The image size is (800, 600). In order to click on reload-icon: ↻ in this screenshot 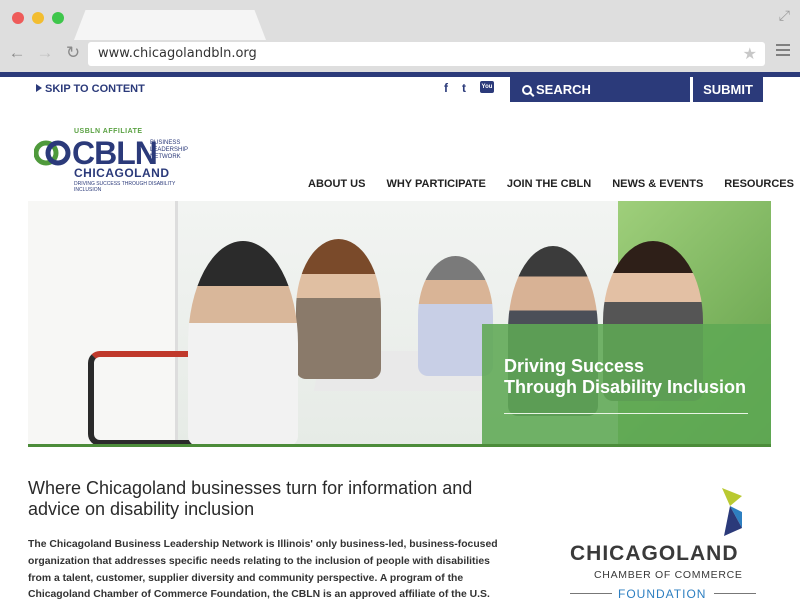, I will do `click(73, 53)`.